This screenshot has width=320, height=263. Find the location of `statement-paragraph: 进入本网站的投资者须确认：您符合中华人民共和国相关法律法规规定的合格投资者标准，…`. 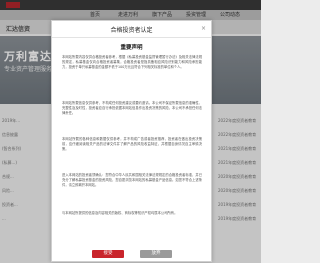

statement-paragraph: 进入本网站的投资者须确认：您符合中华人民共和国相关法律法规规定的合格投资者标准，… is located at coordinates (132, 180).